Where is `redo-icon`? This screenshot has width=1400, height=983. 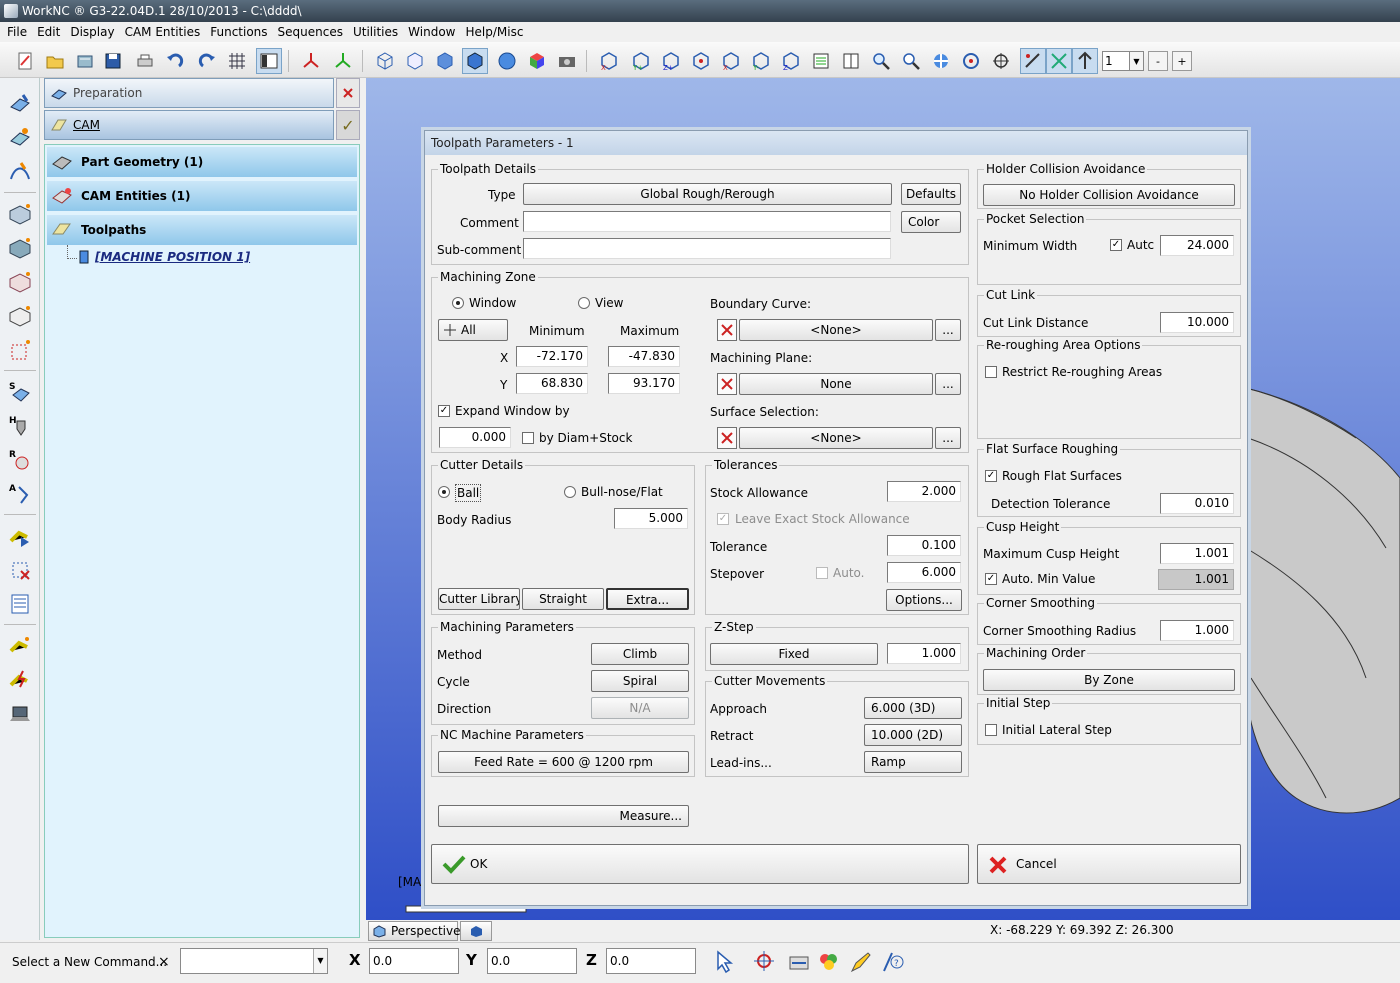 redo-icon is located at coordinates (207, 61).